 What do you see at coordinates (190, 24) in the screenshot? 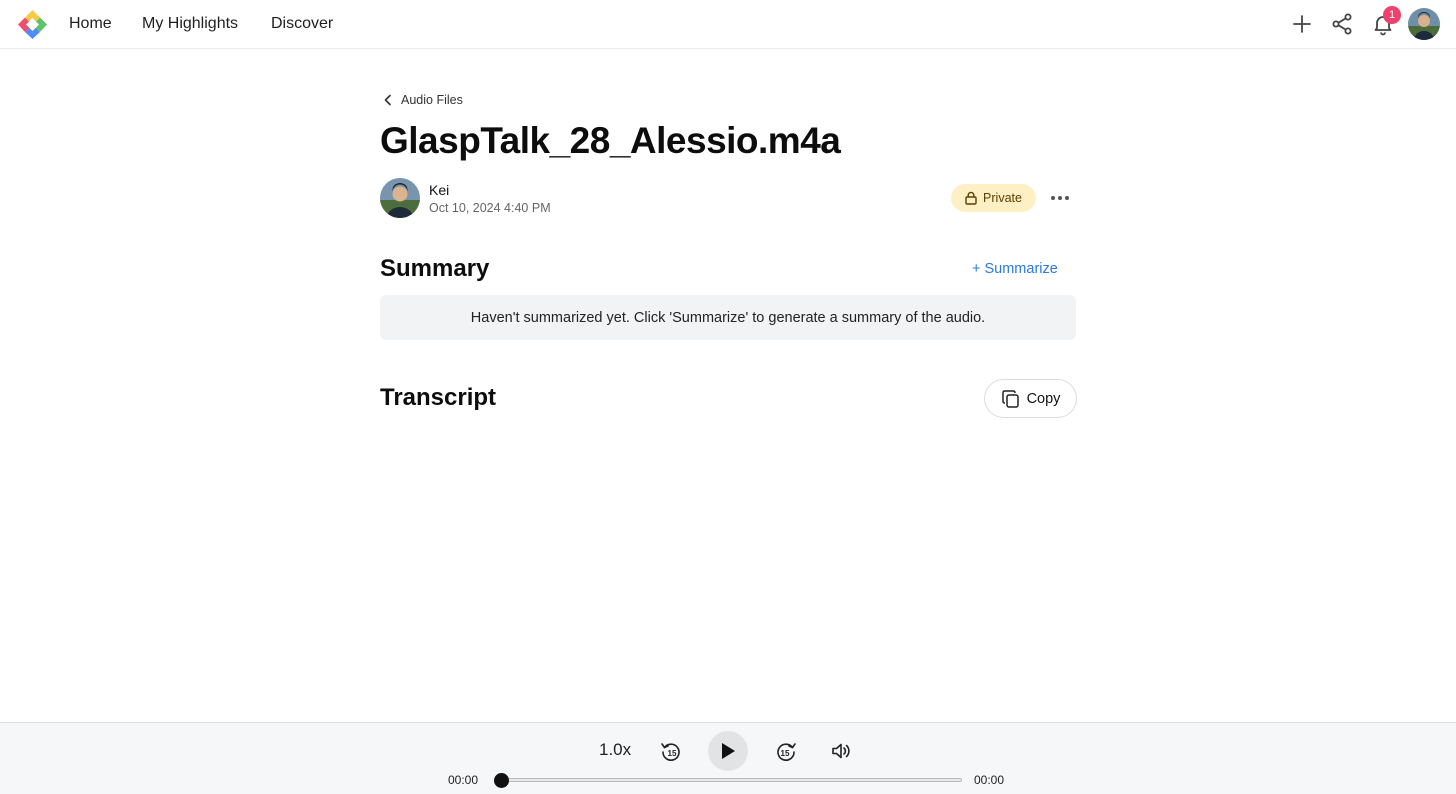
I see `nav-my-highlights: My Highlights` at bounding box center [190, 24].